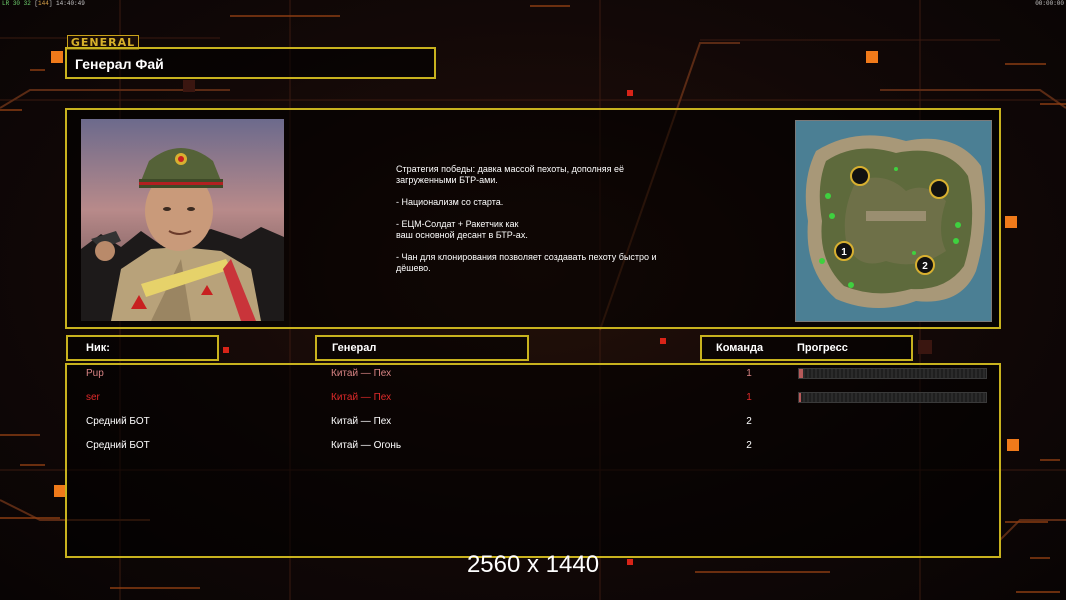  I want to click on player-row: Средний БОТ Китай — Пех 2, so click(535, 423).